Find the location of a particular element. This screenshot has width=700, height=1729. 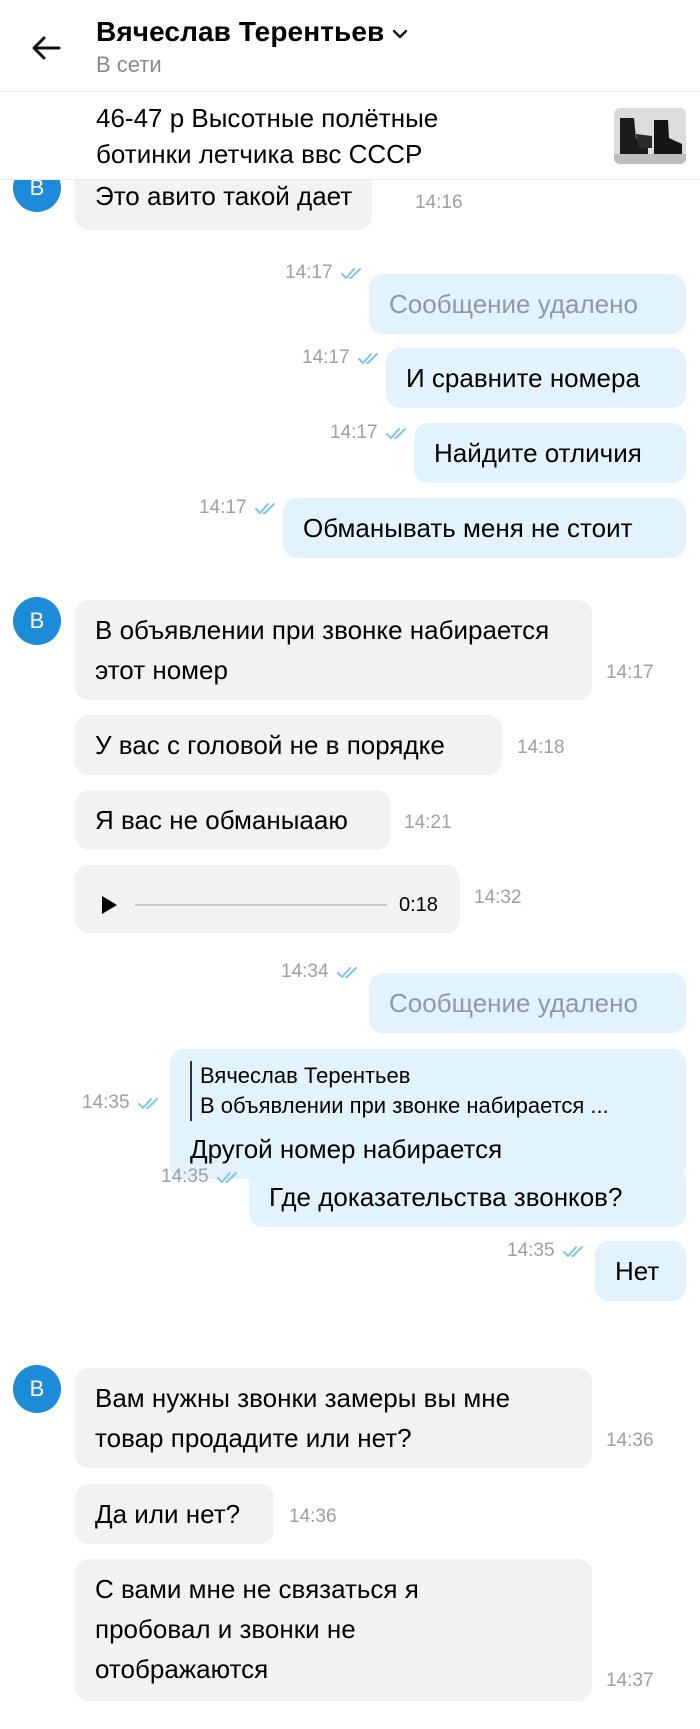

play-icon is located at coordinates (109, 905).